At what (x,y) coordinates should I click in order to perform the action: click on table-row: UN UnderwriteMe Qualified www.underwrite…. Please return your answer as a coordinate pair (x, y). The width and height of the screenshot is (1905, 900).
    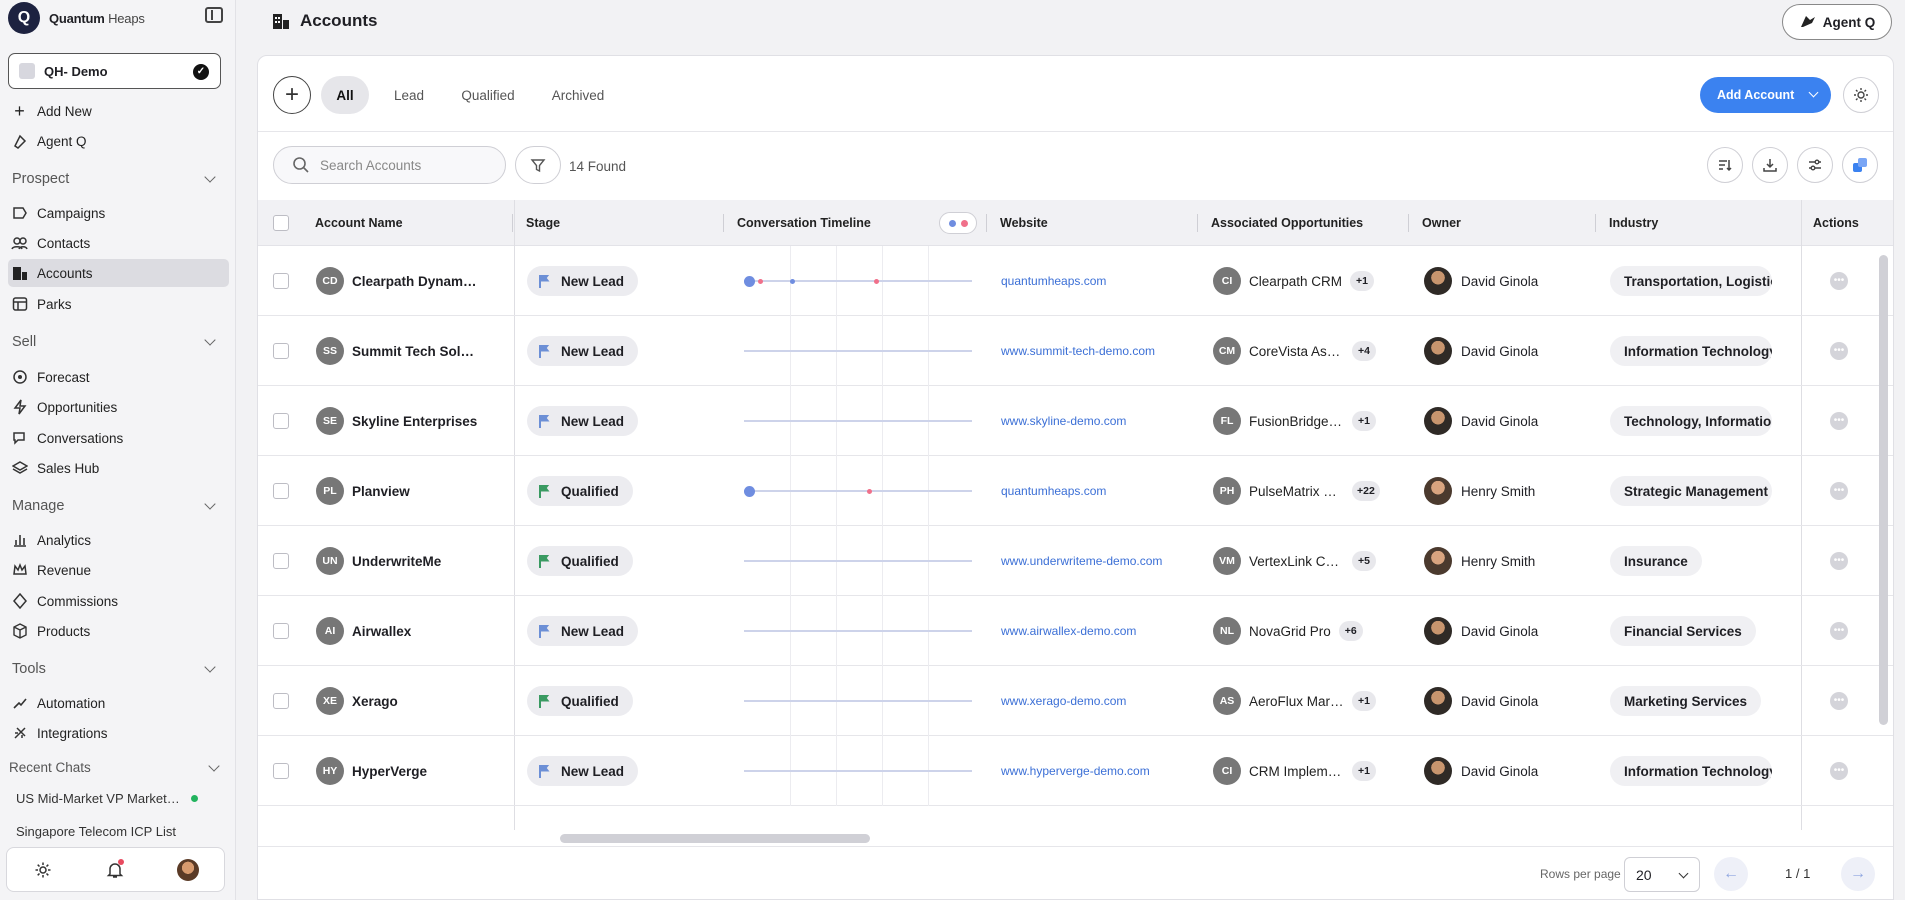
    Looking at the image, I should click on (1075, 561).